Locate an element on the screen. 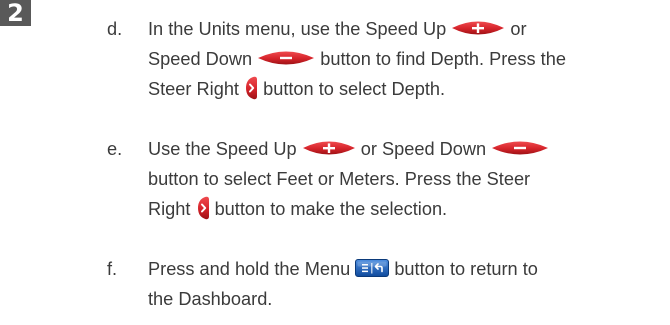 This screenshot has height=325, width=670. step-letter: d. is located at coordinates (115, 29).